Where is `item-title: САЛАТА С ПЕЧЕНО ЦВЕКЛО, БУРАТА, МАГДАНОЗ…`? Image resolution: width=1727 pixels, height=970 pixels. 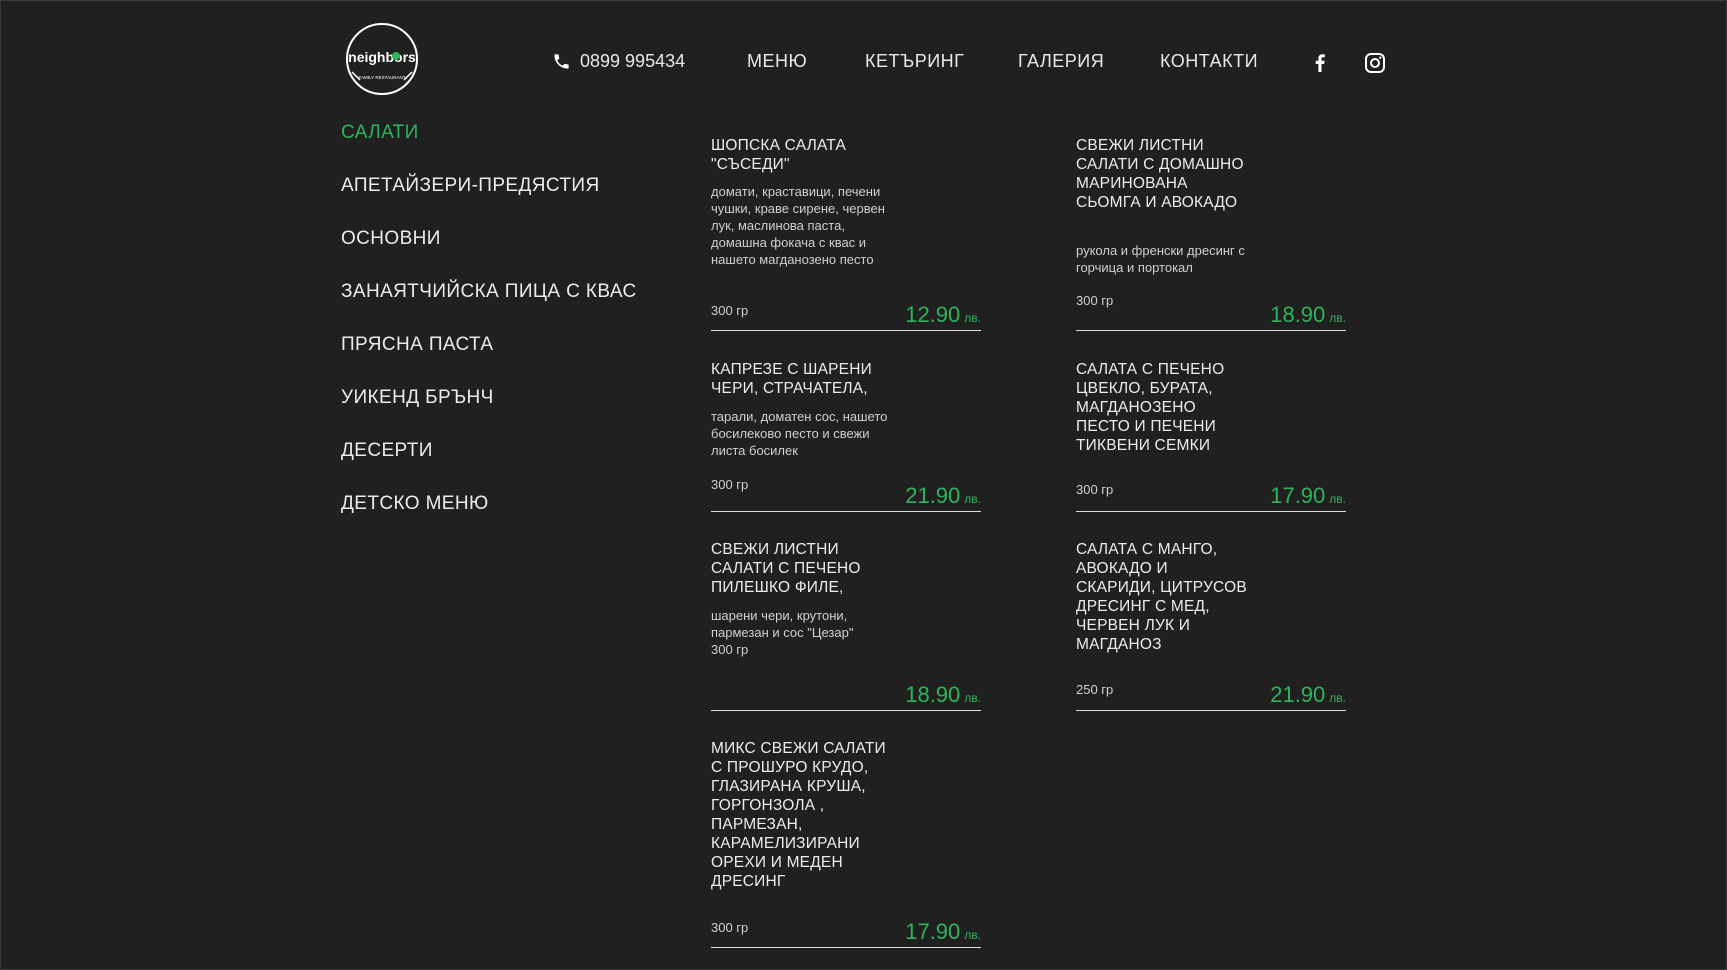
item-title: САЛАТА С ПЕЧЕНО ЦВЕКЛО, БУРАТА, МАГДАНОЗ… is located at coordinates (1150, 407).